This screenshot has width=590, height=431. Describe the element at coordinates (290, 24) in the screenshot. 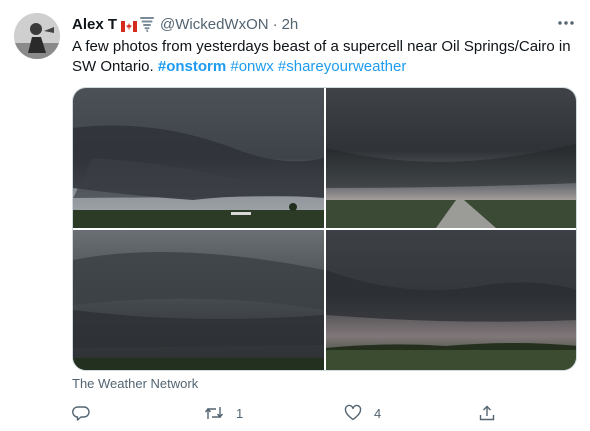

I see `tweet-time: 2h` at that location.